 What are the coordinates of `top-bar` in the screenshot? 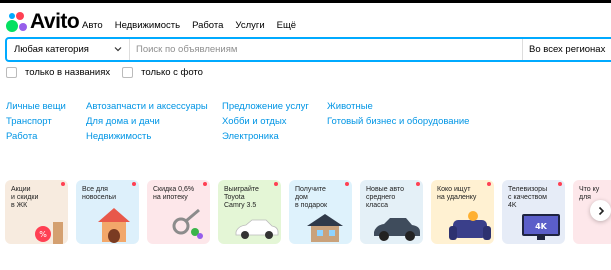 It's located at (305, 1).